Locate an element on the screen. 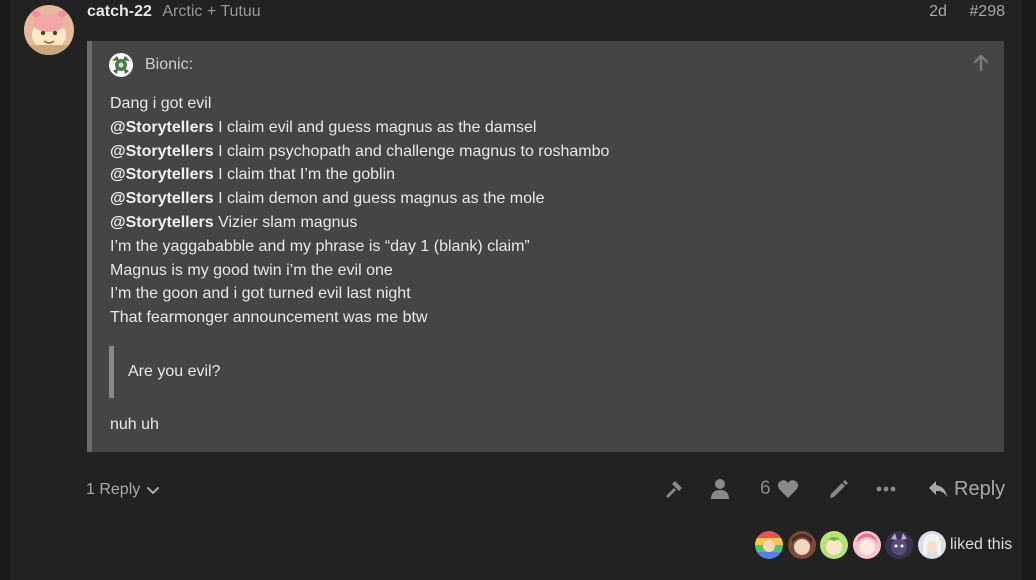  nested-quote: Are you evil? is located at coordinates (539, 372).